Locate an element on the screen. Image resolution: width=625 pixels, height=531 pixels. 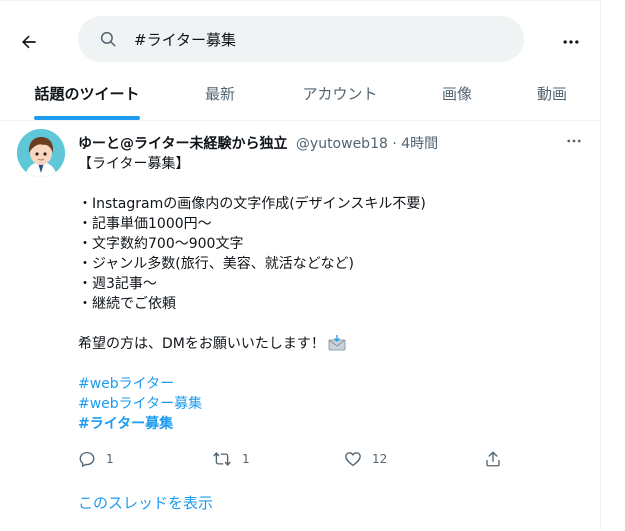
like-button: 12 is located at coordinates (365, 459).